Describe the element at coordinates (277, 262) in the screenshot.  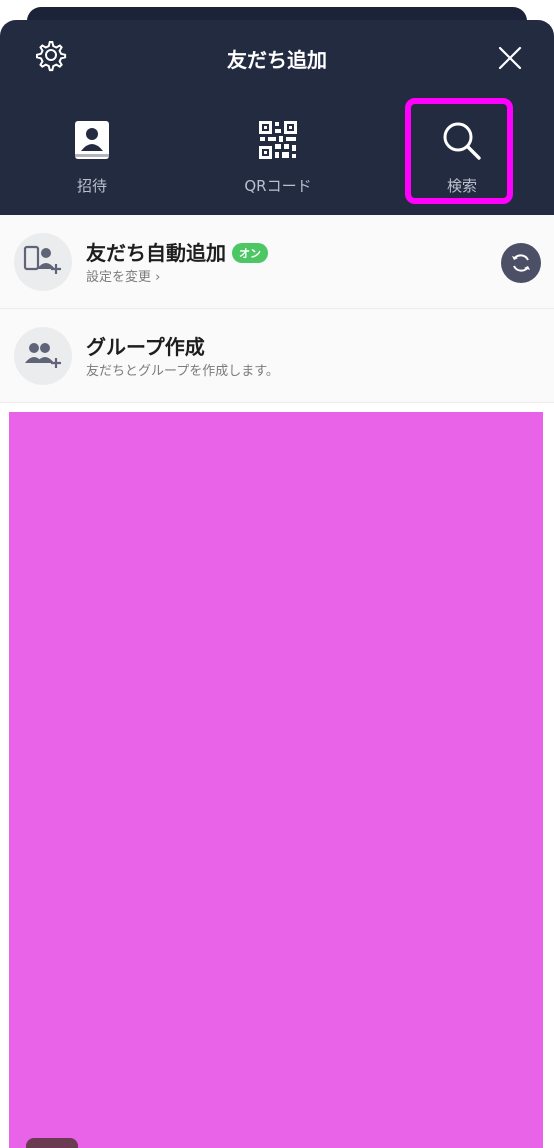
I see `auto-add-friends-row: 友だち自動追加 オン 設定を変更 ›` at that location.